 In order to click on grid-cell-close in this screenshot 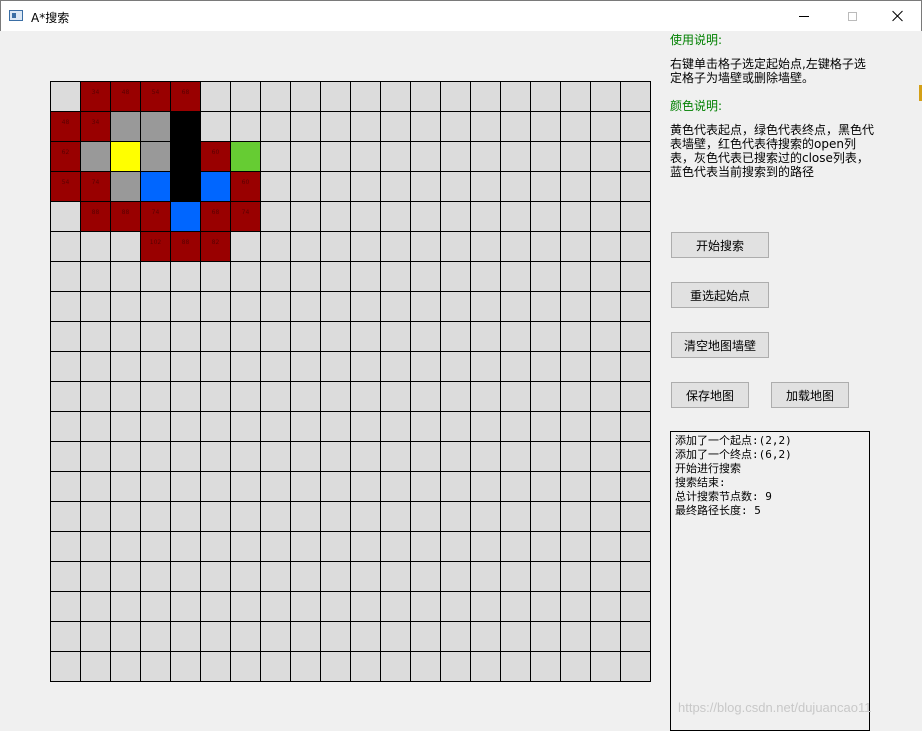, I will do `click(156, 157)`.